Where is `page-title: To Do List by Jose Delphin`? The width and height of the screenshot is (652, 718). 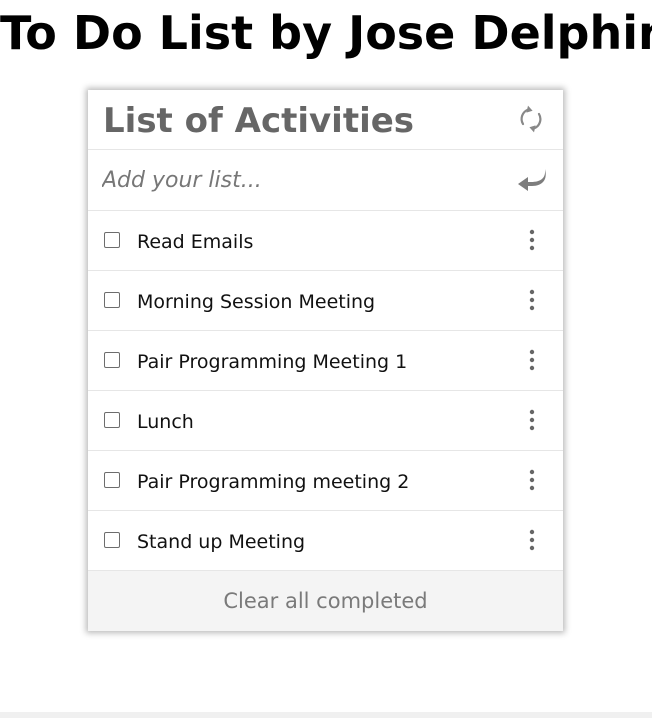 page-title: To Do List by Jose Delphin is located at coordinates (326, 33).